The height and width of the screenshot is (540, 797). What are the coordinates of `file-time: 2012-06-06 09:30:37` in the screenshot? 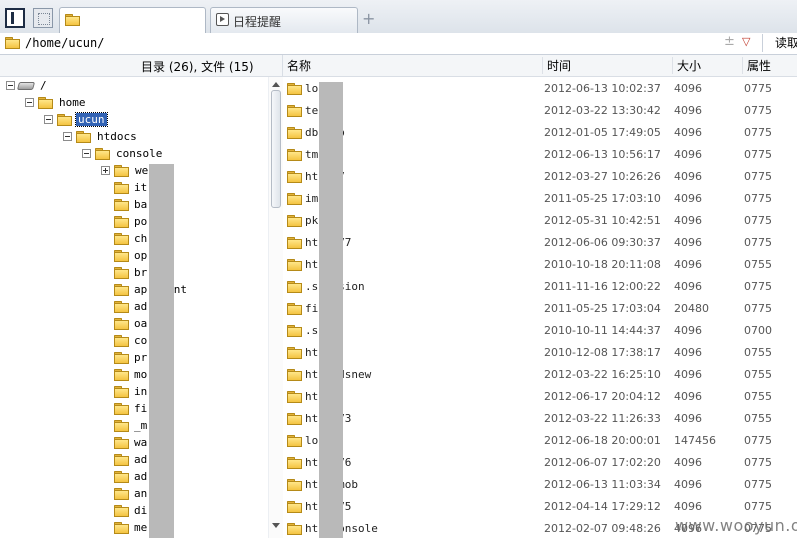 It's located at (602, 242).